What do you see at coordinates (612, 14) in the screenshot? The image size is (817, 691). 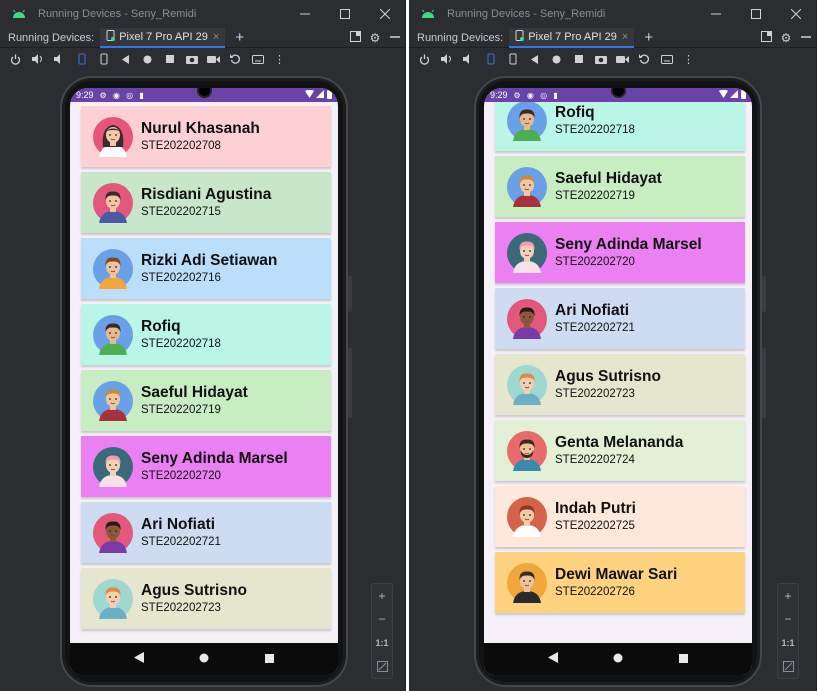 I see `title-bar: Running Devices - Seny_Remidi` at bounding box center [612, 14].